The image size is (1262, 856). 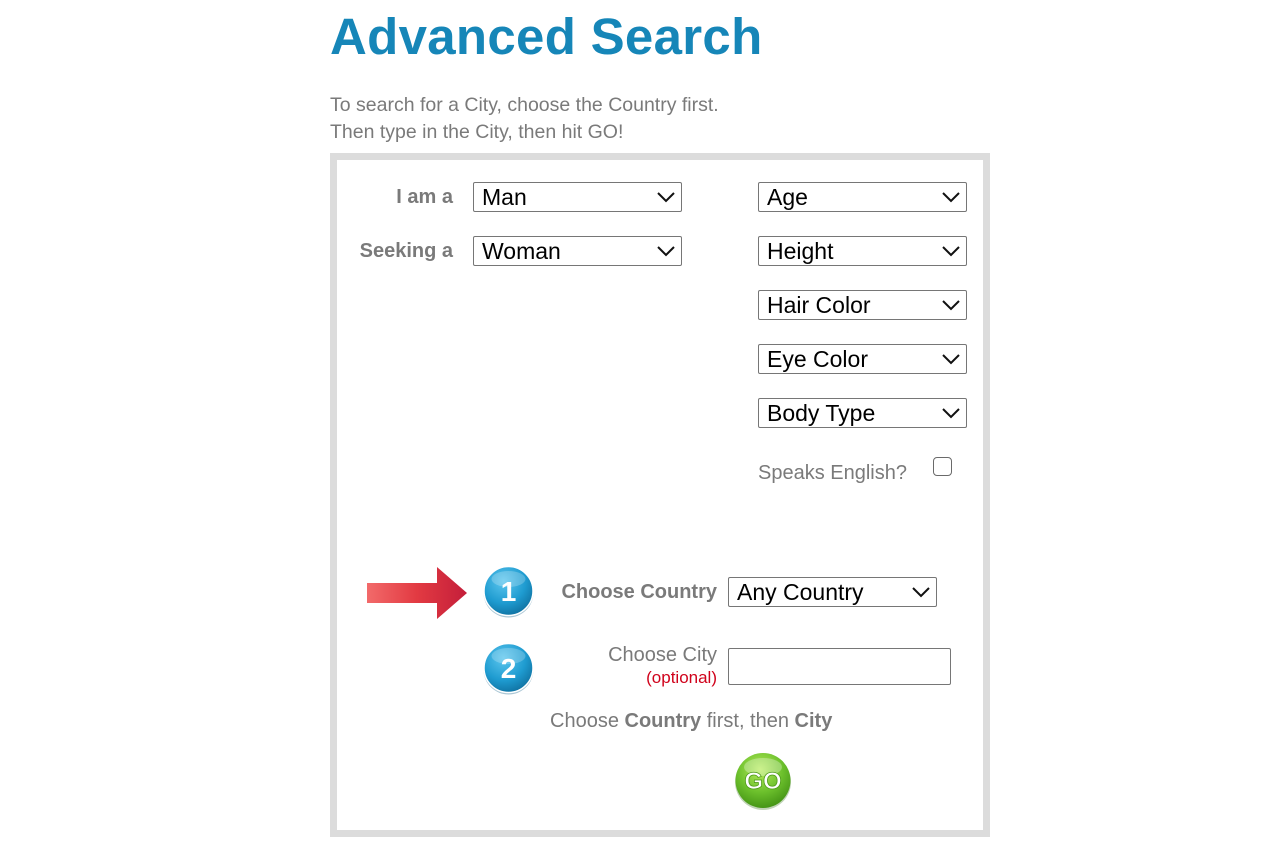 I want to click on hint-city: City, so click(x=813, y=721).